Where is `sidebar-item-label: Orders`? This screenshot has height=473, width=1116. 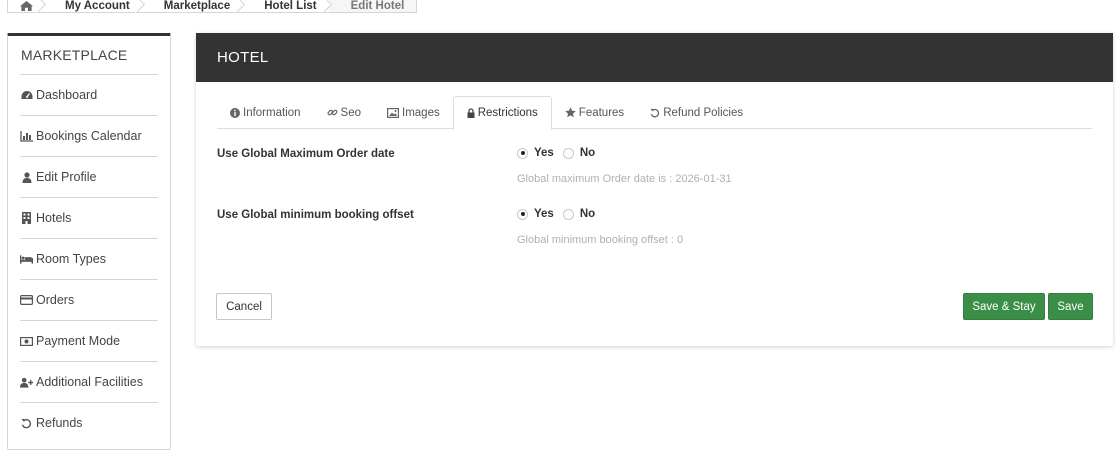
sidebar-item-label: Orders is located at coordinates (55, 300).